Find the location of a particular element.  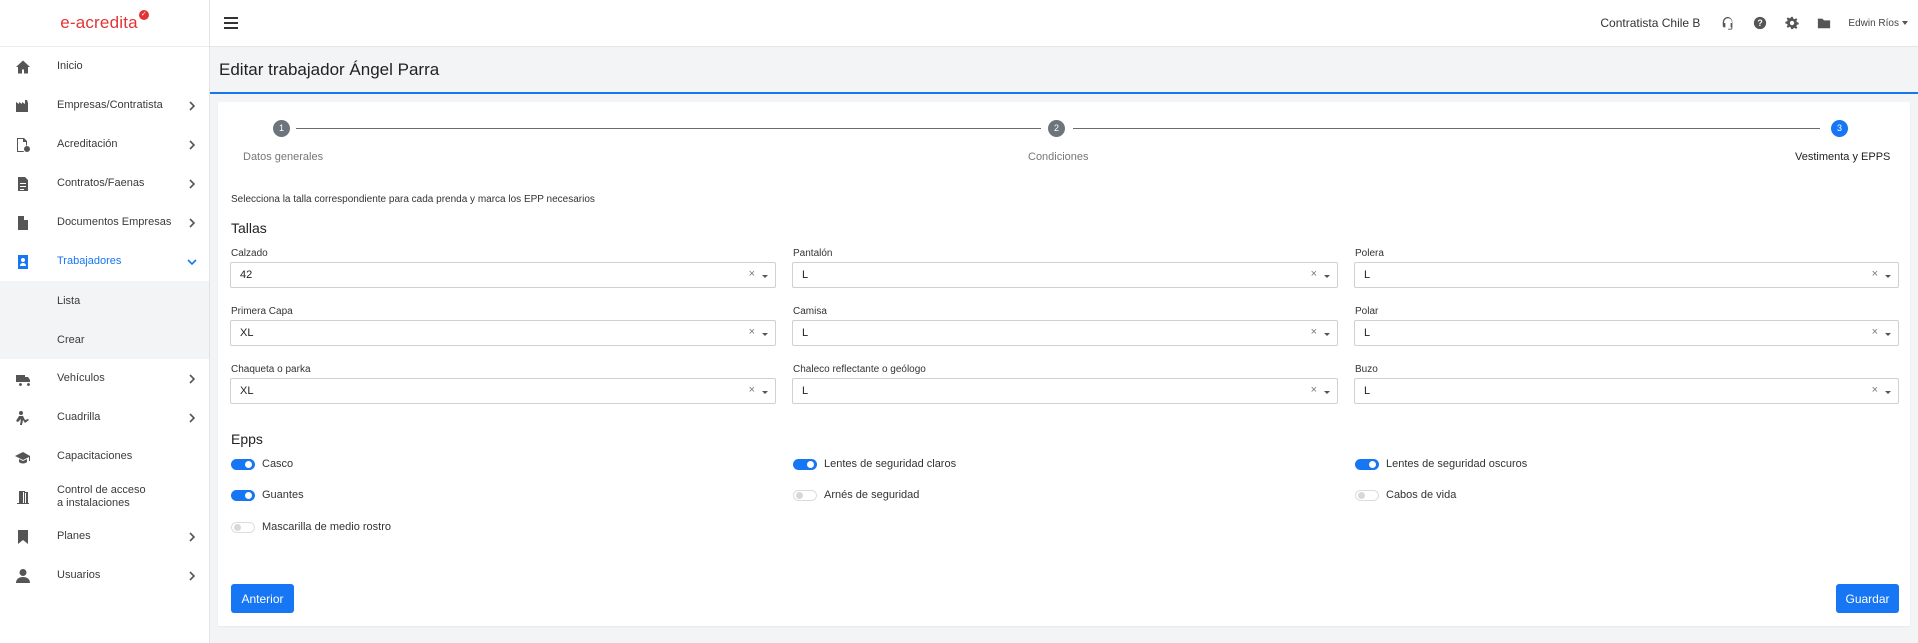

sidebar-item-label-line2: a instalaciones is located at coordinates (93, 502).